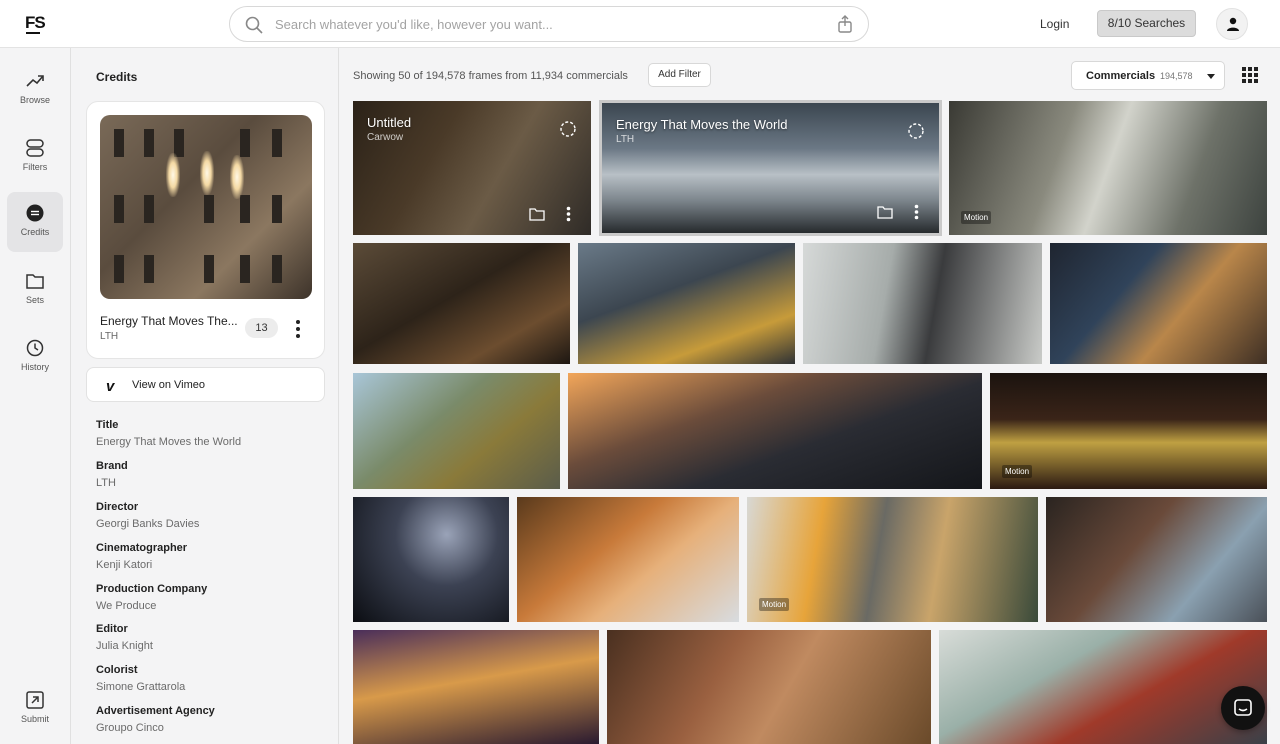  I want to click on chat-button, so click(1243, 708).